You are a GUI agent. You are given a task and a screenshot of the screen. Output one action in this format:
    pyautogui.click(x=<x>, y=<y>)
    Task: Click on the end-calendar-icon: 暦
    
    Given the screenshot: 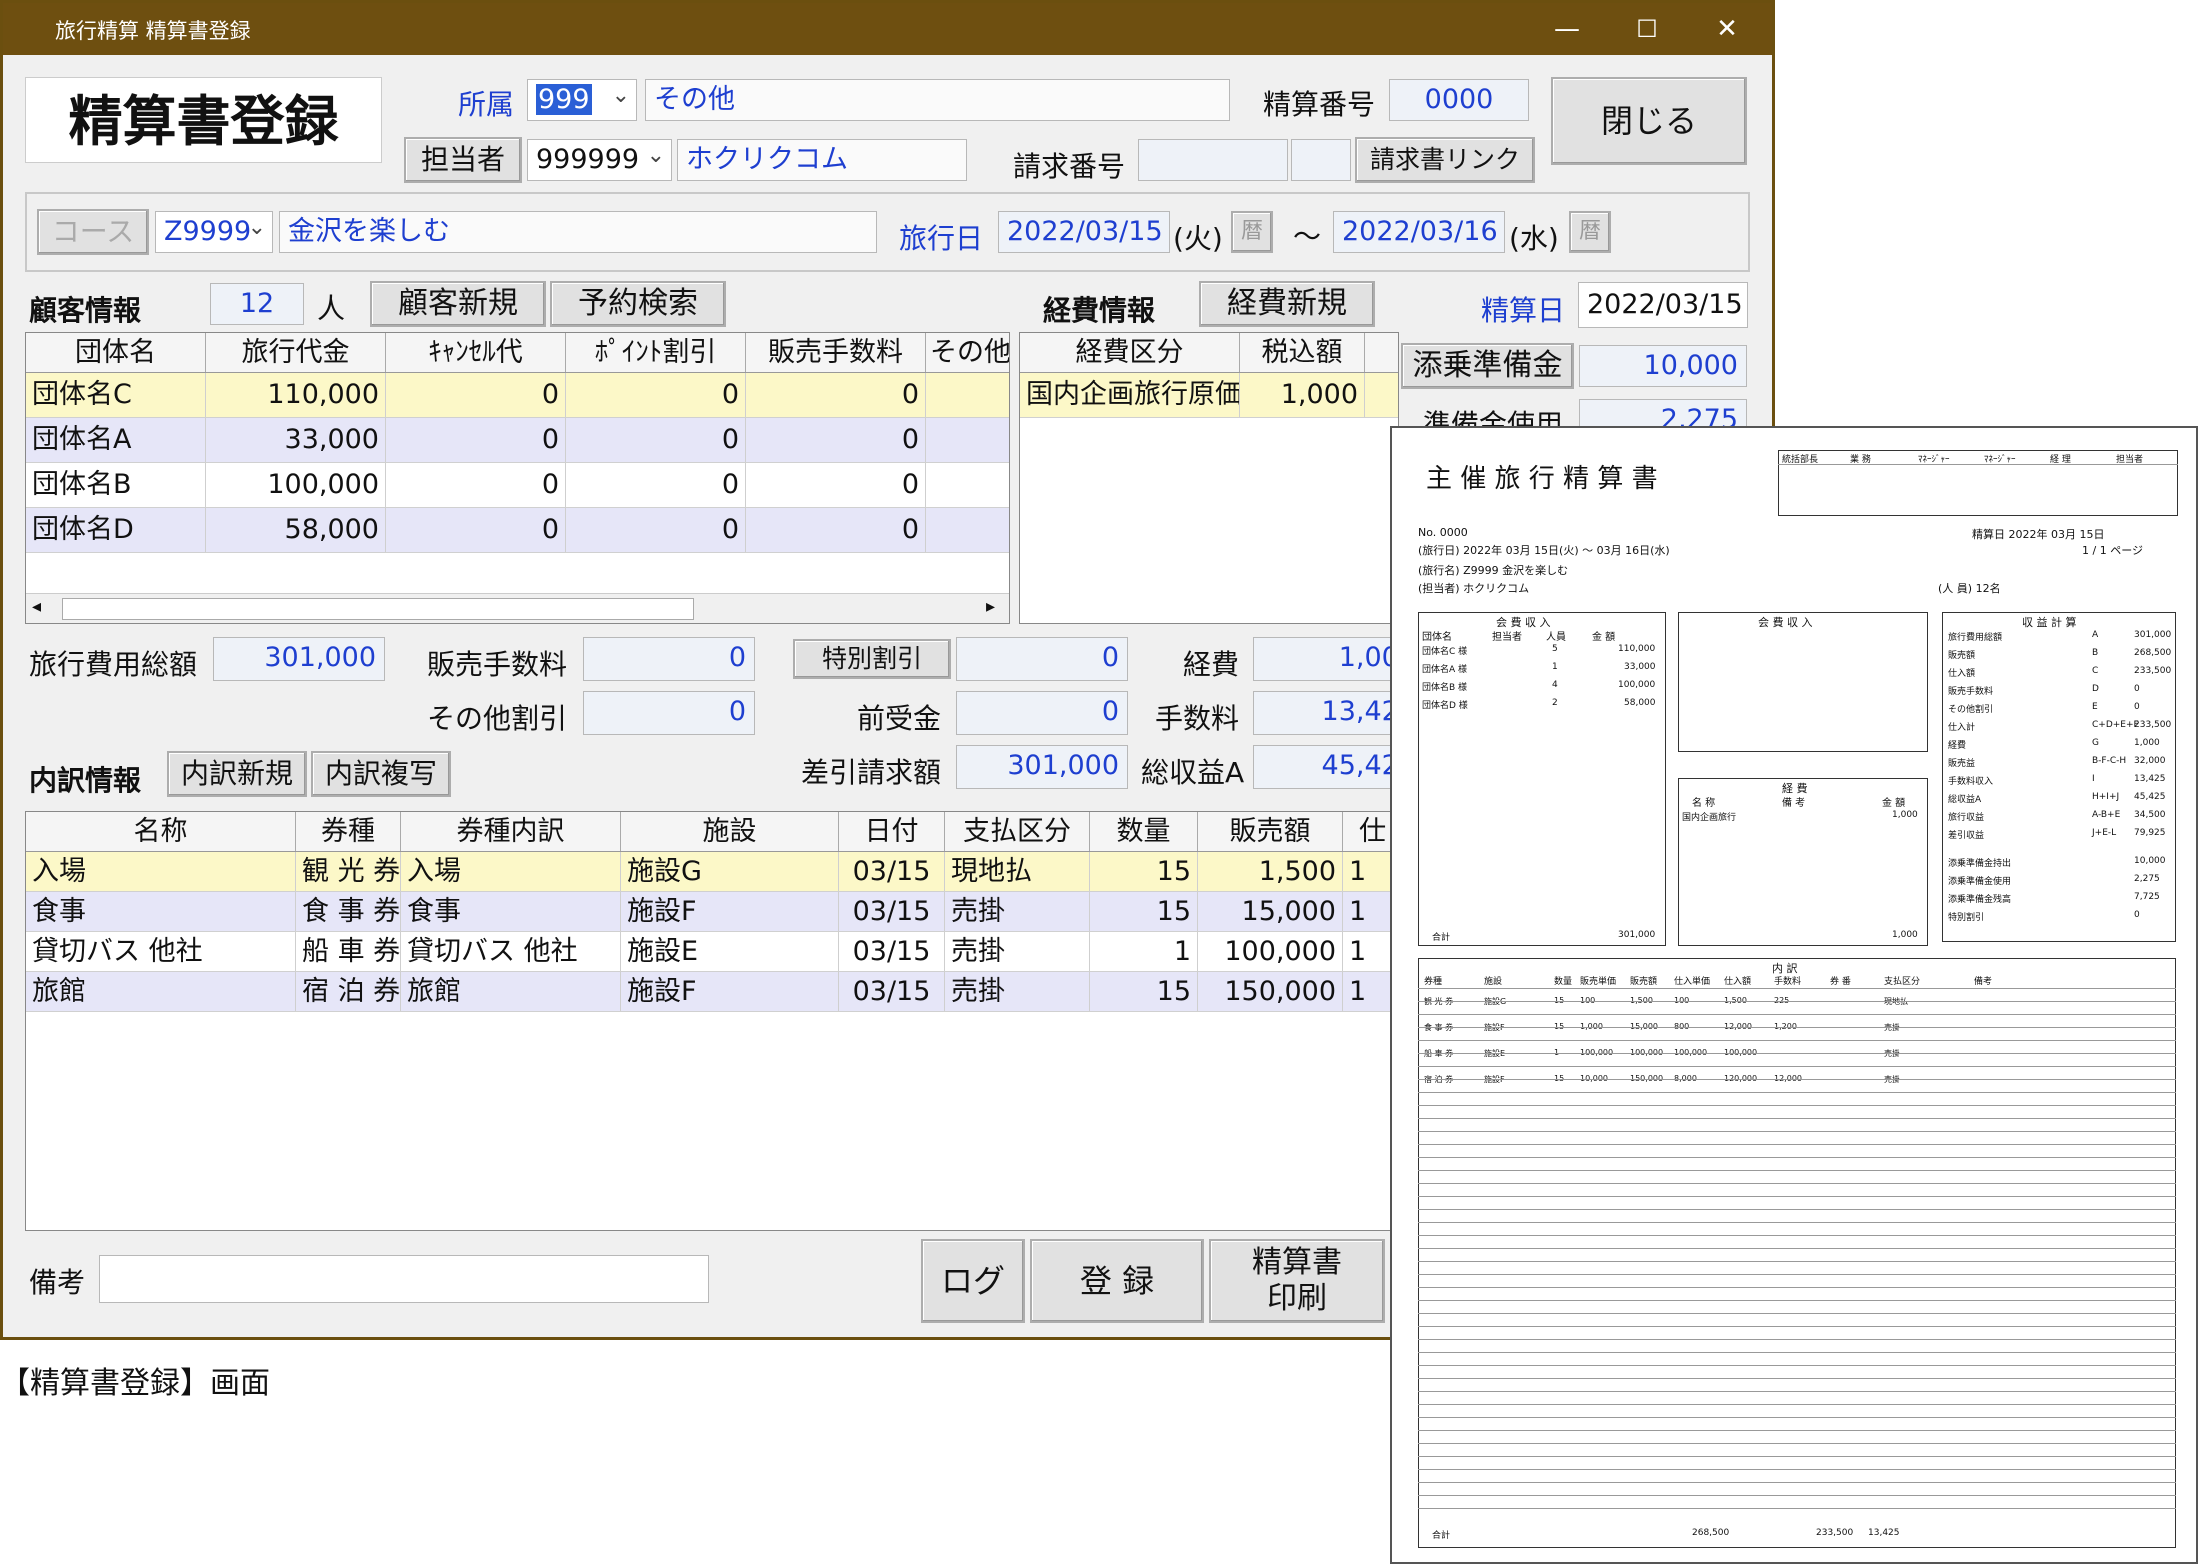 What is the action you would take?
    pyautogui.click(x=1590, y=232)
    